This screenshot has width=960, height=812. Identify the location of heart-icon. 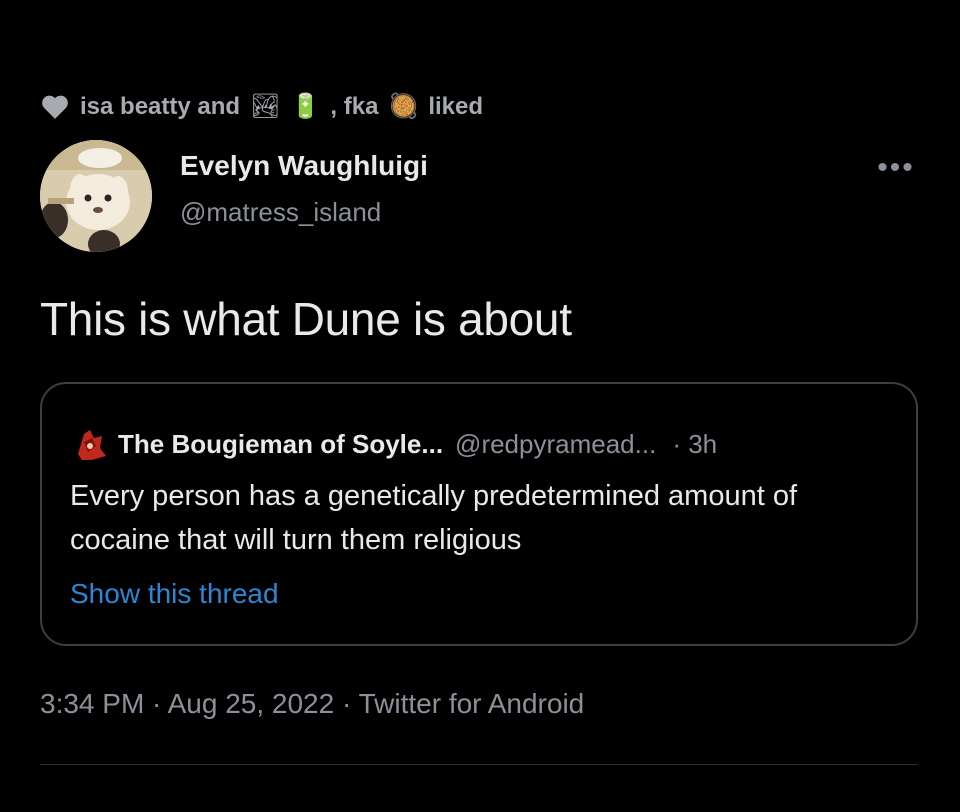
(55, 107).